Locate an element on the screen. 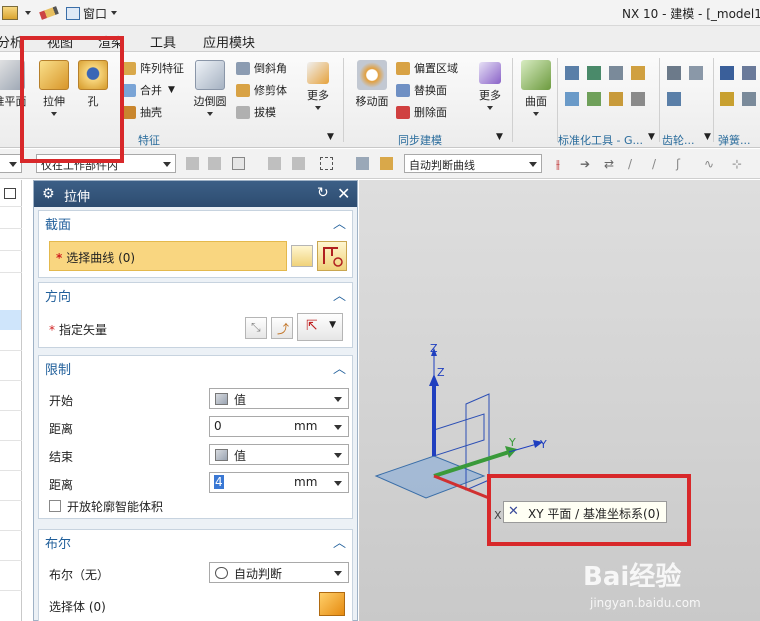 The height and width of the screenshot is (621, 760). boolean-header: 布尔 ︿ is located at coordinates (195, 541).